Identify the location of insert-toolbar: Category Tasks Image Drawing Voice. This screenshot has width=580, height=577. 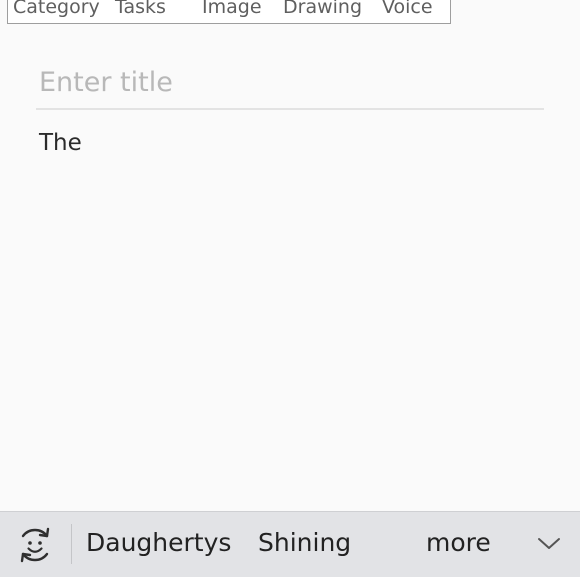
(229, 12).